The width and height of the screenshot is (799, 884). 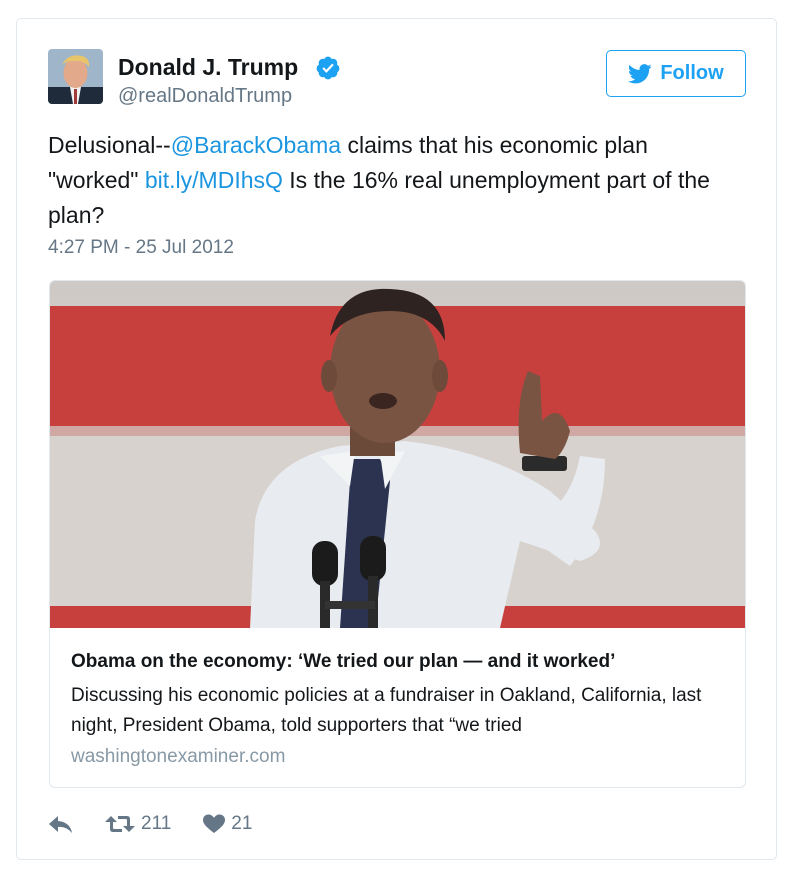 I want to click on reply-button, so click(x=63, y=824).